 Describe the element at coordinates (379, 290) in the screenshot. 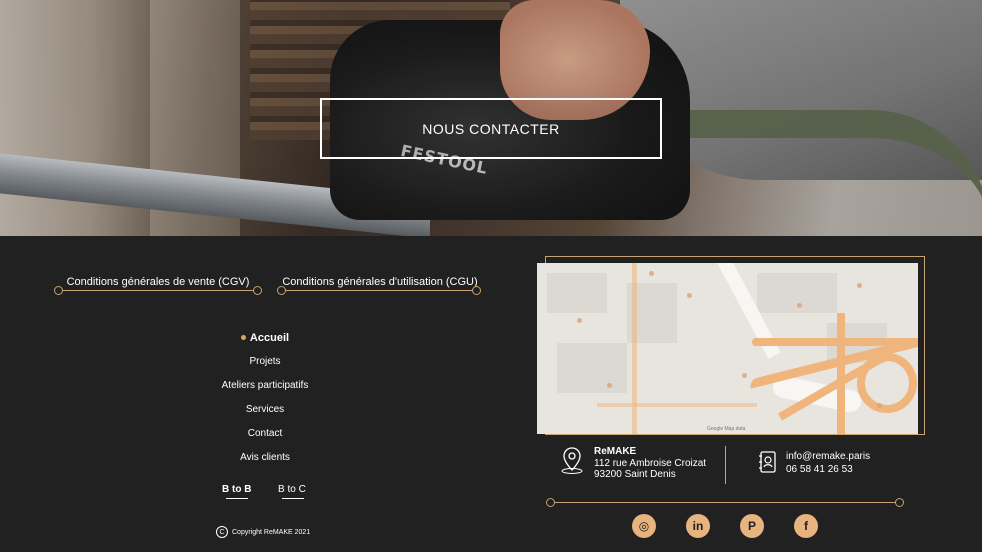

I see `cgu-underline` at that location.